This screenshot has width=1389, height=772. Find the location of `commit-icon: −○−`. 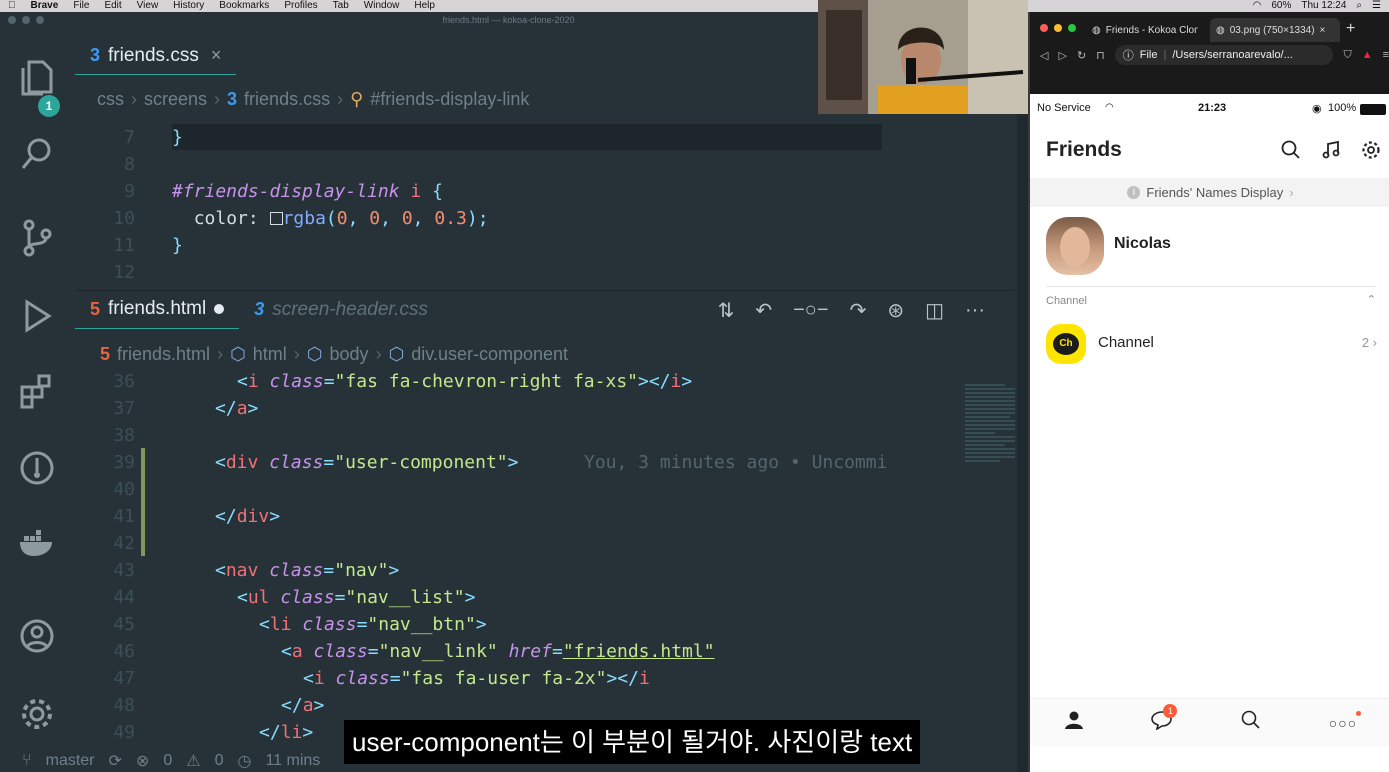

commit-icon: −○− is located at coordinates (810, 310).